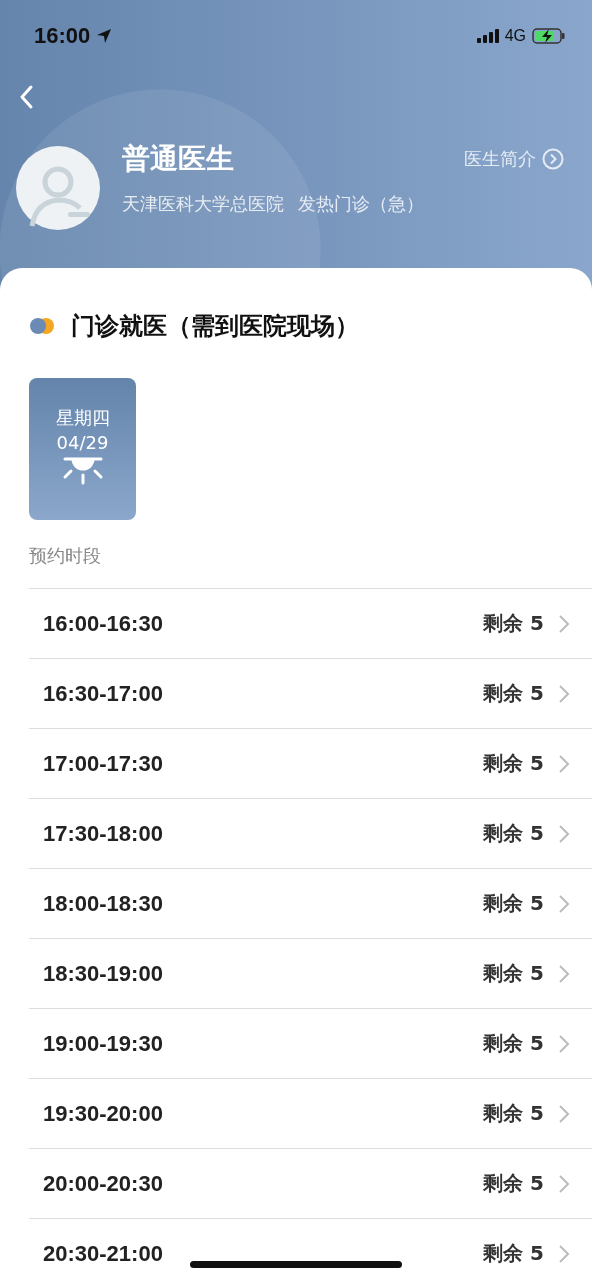  Describe the element at coordinates (58, 188) in the screenshot. I see `avatar-icon` at that location.